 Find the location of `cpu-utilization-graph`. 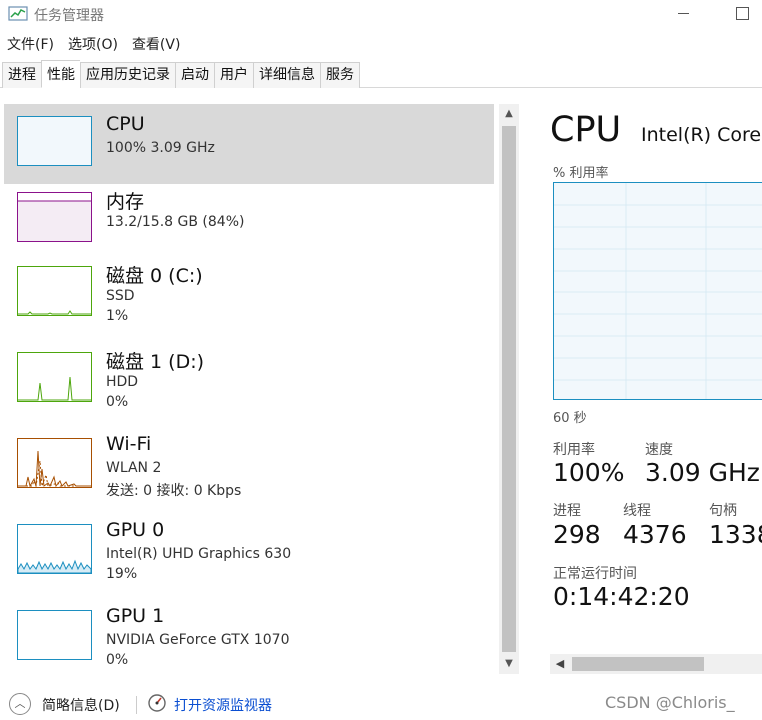

cpu-utilization-graph is located at coordinates (657, 291).